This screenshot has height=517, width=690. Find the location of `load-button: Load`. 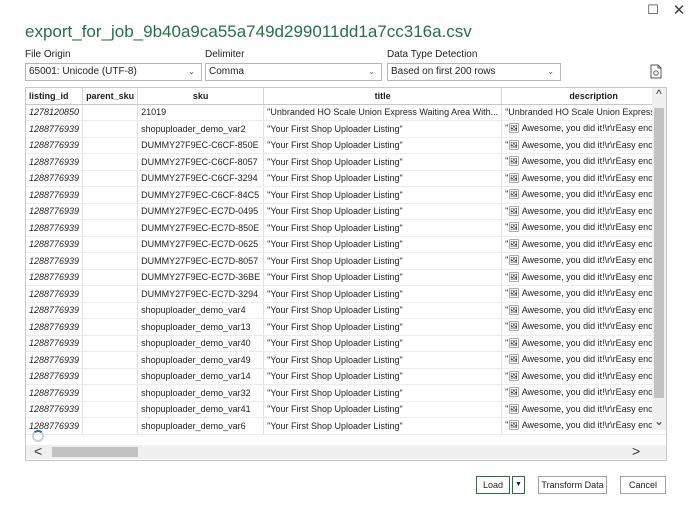

load-button: Load is located at coordinates (493, 485).